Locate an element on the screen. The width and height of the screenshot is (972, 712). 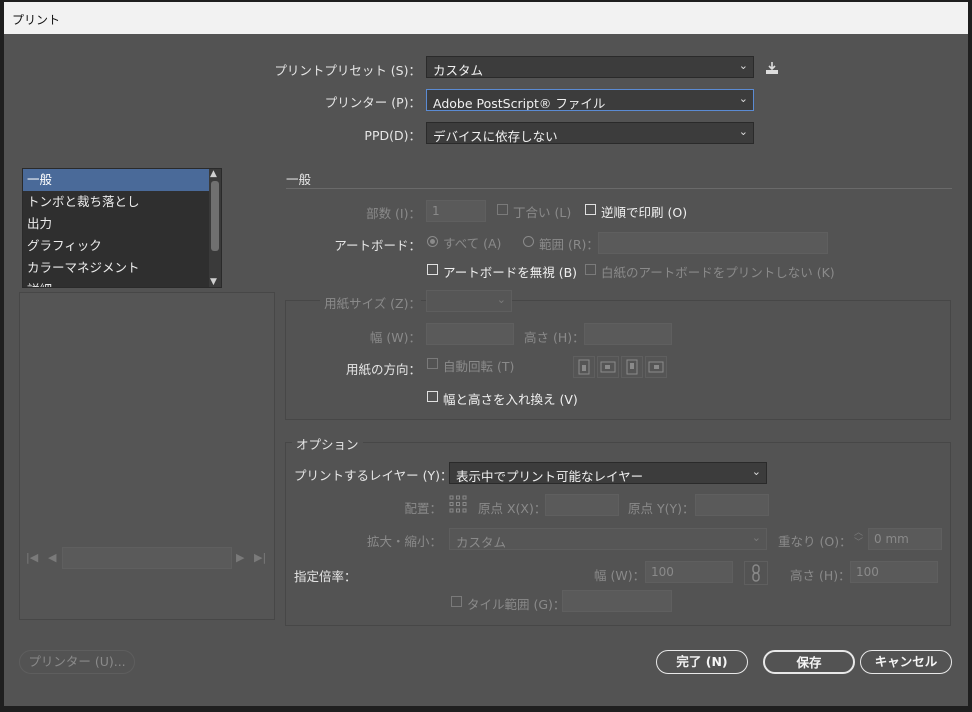
range-radio is located at coordinates (528, 241).